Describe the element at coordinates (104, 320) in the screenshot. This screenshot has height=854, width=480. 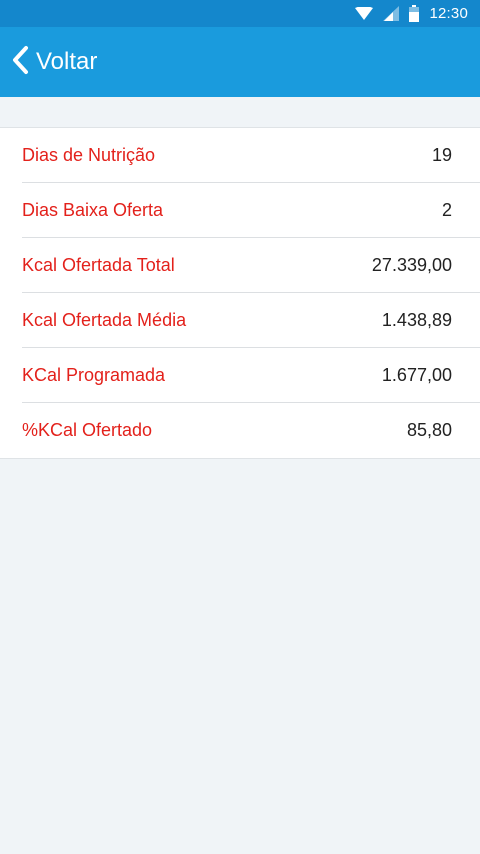
I see `row-label: Kcal Ofertada Média` at that location.